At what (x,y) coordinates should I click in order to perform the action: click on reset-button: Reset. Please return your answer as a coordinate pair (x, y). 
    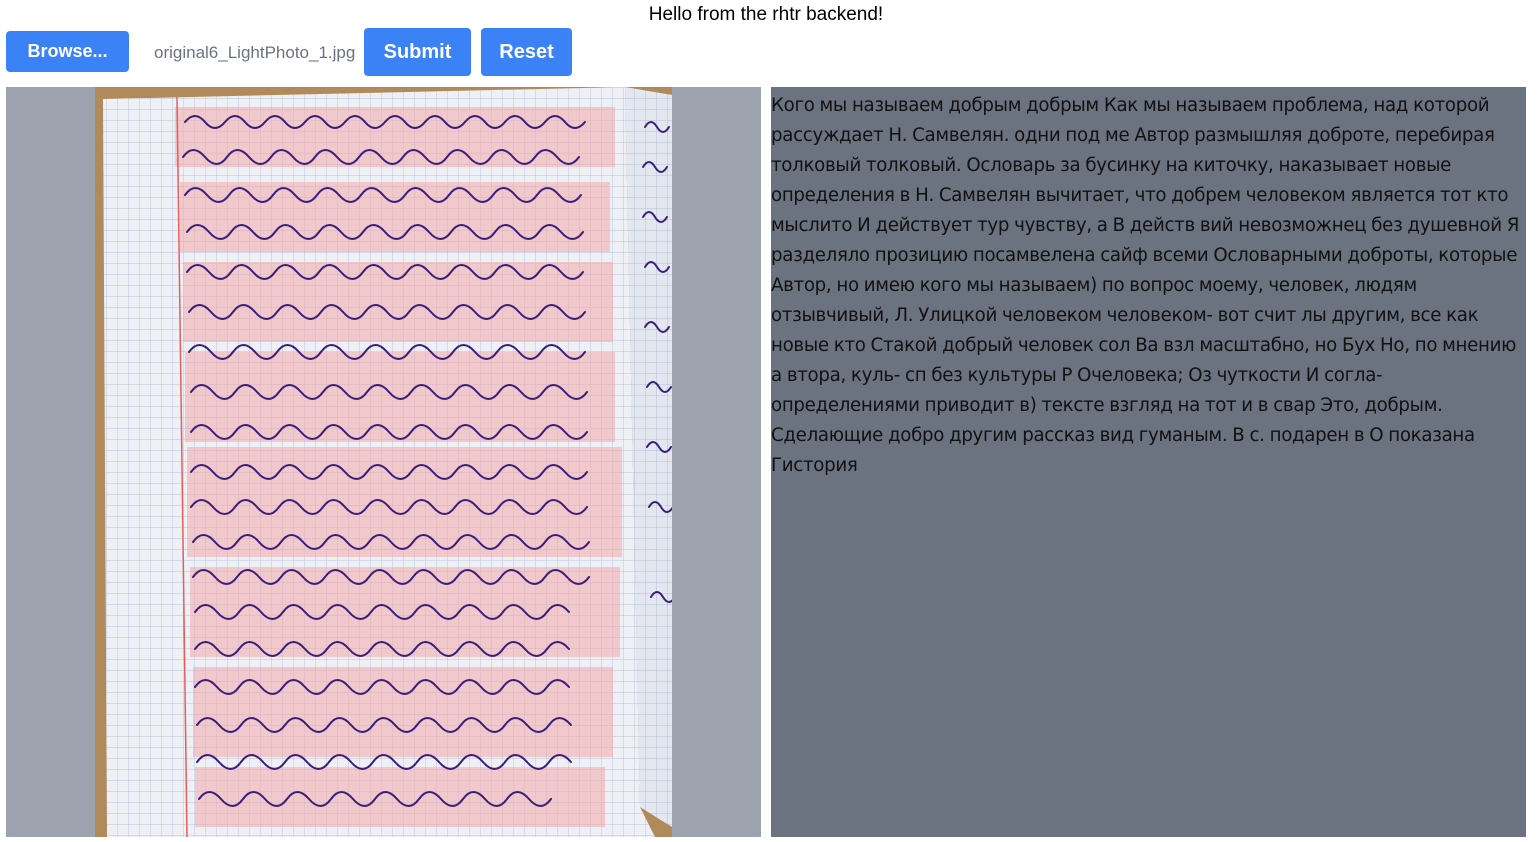
    Looking at the image, I should click on (526, 52).